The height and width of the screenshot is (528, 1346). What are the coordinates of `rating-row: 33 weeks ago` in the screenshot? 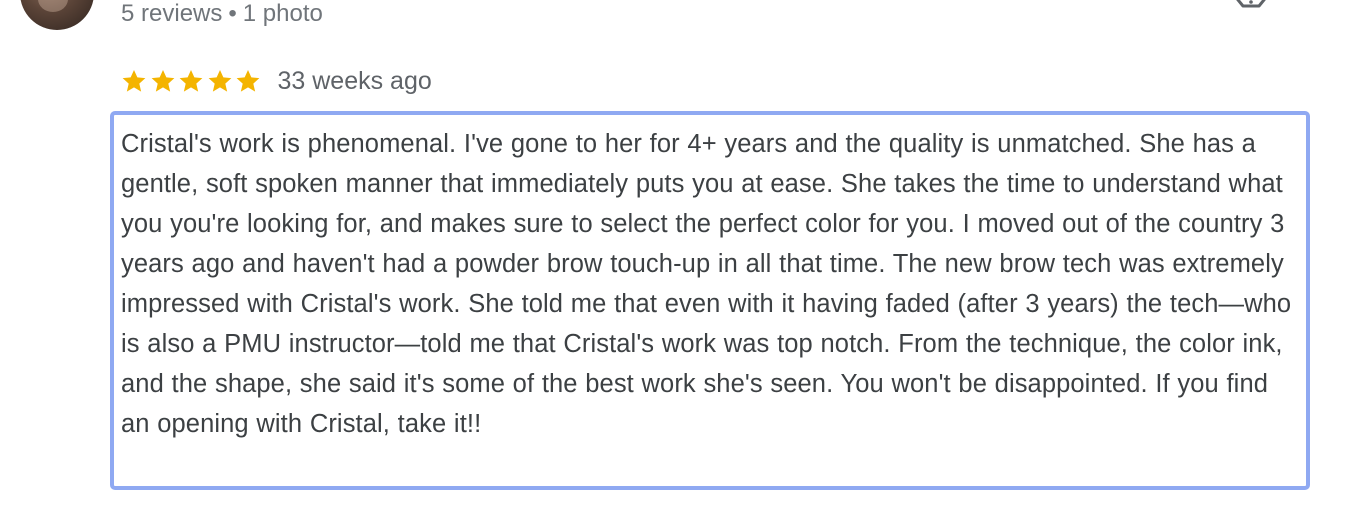 It's located at (276, 81).